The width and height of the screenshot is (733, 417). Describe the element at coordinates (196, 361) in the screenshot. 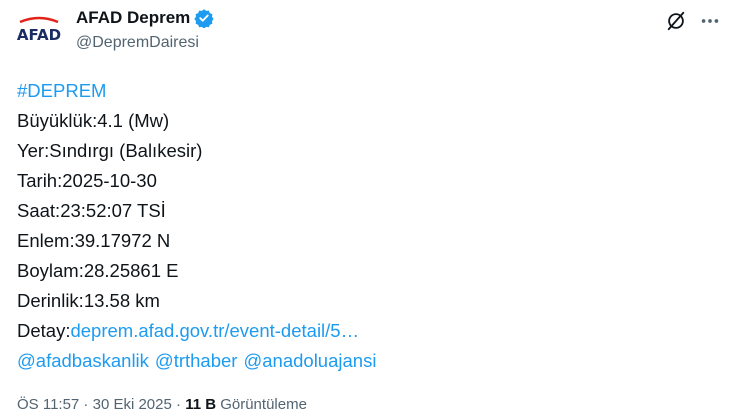

I see `mention-trthaber: @trthaber` at that location.